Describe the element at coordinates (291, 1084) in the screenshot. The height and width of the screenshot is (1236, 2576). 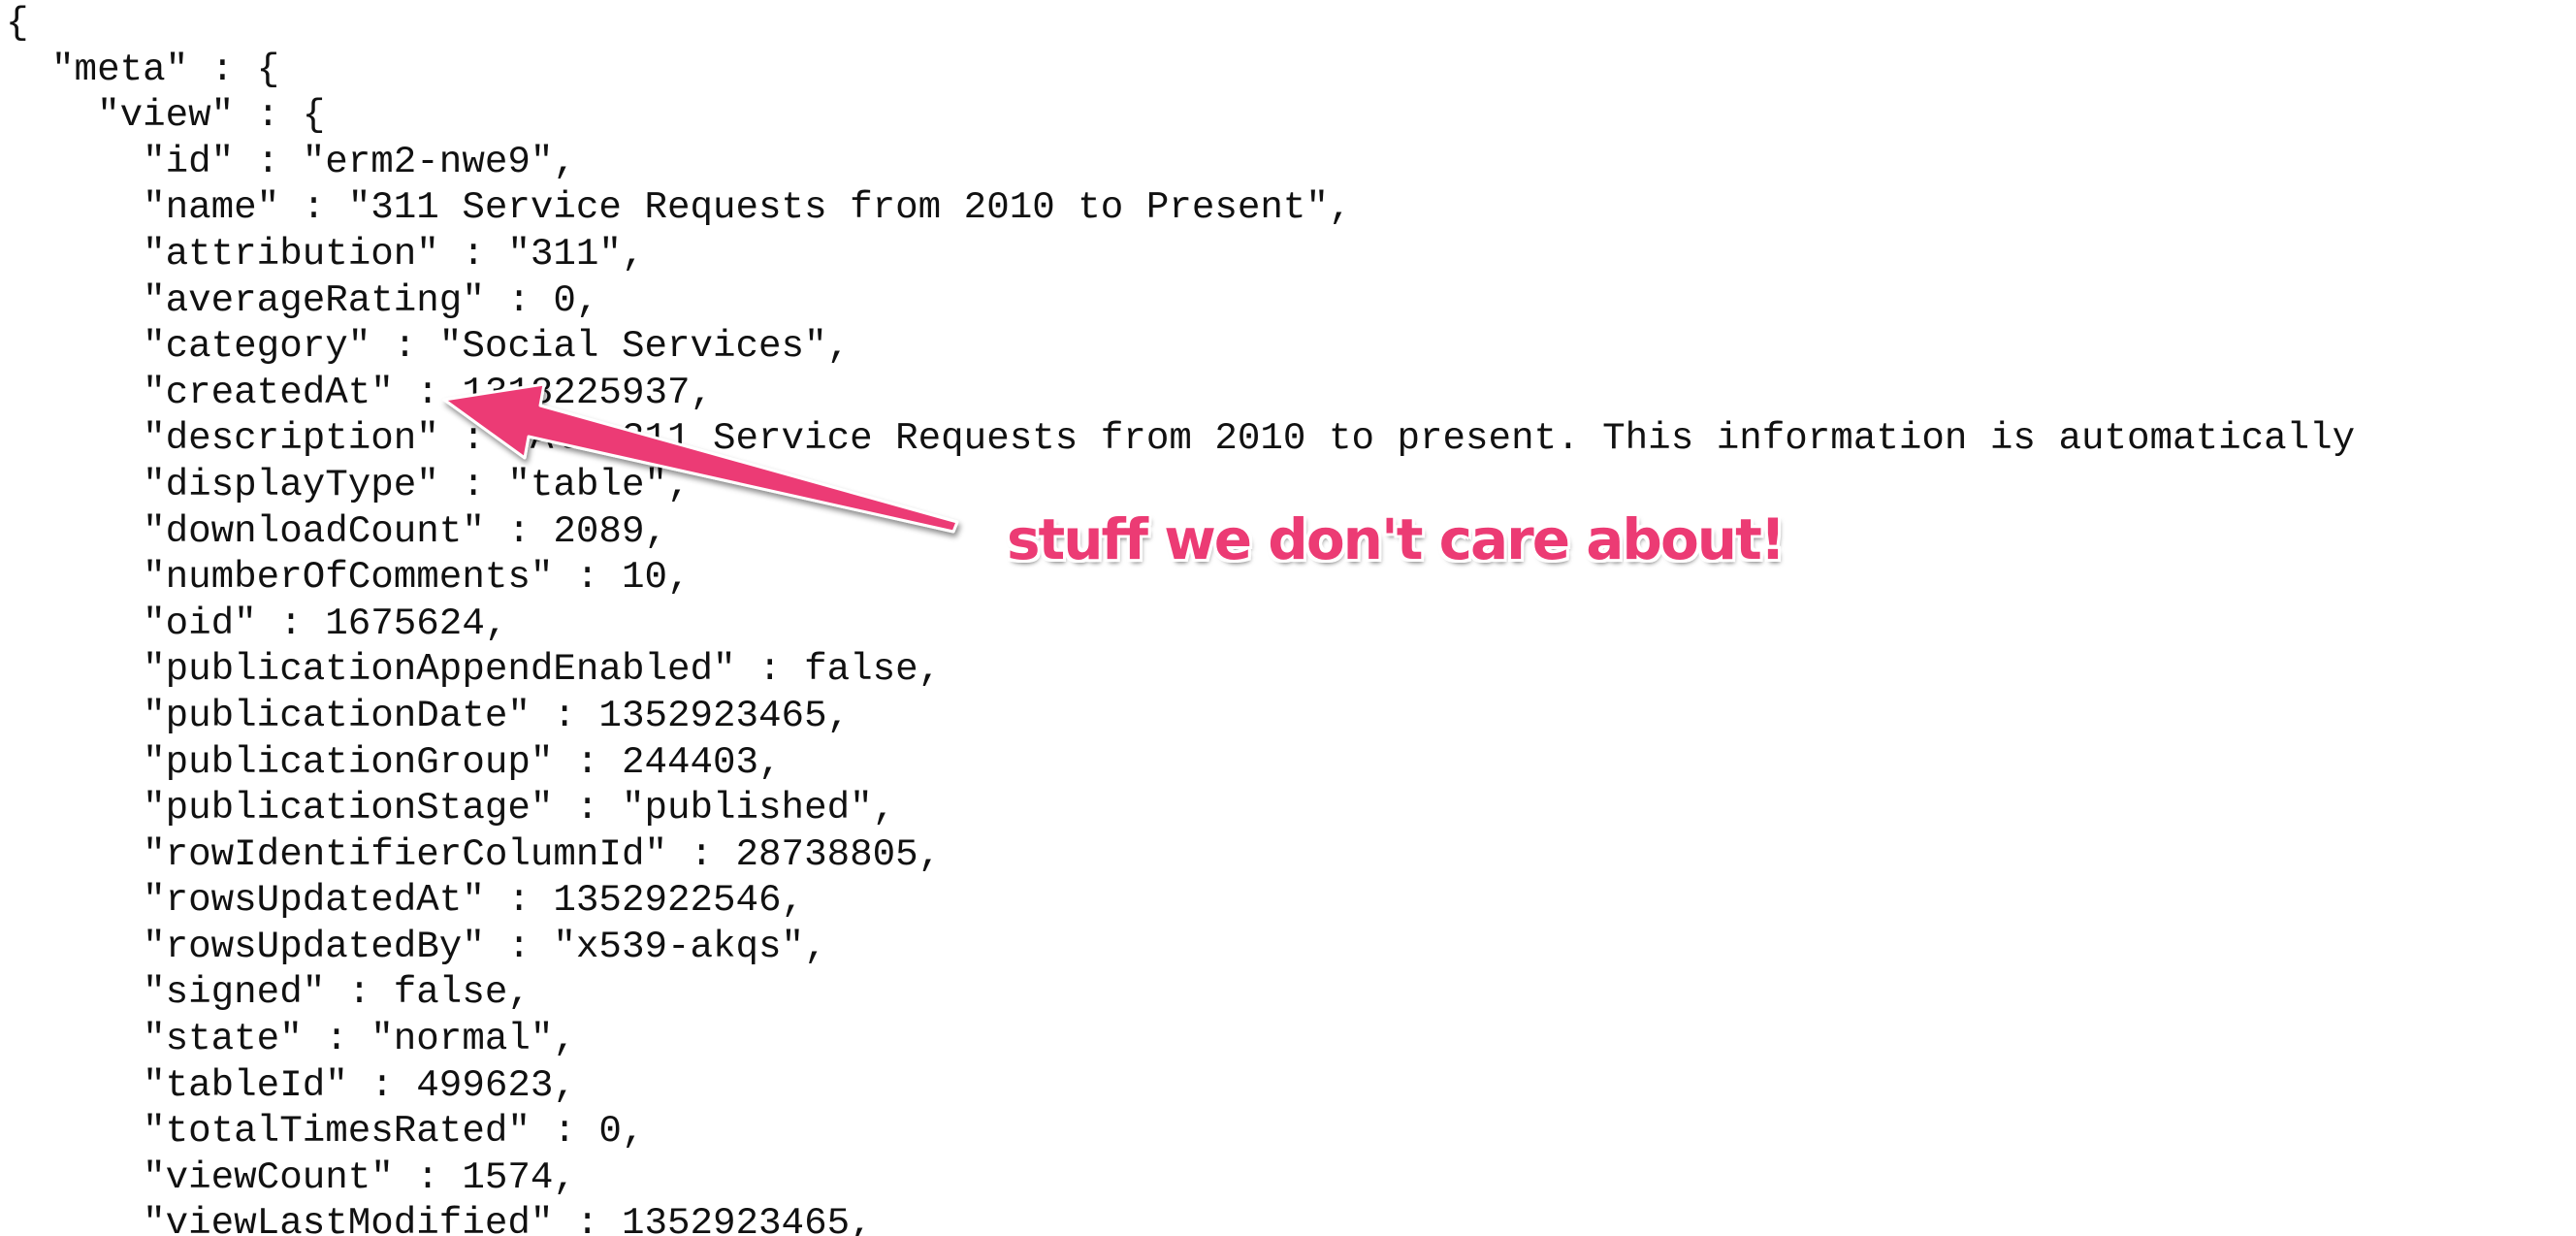
I see `json-line: "tableId" : 499623,` at that location.